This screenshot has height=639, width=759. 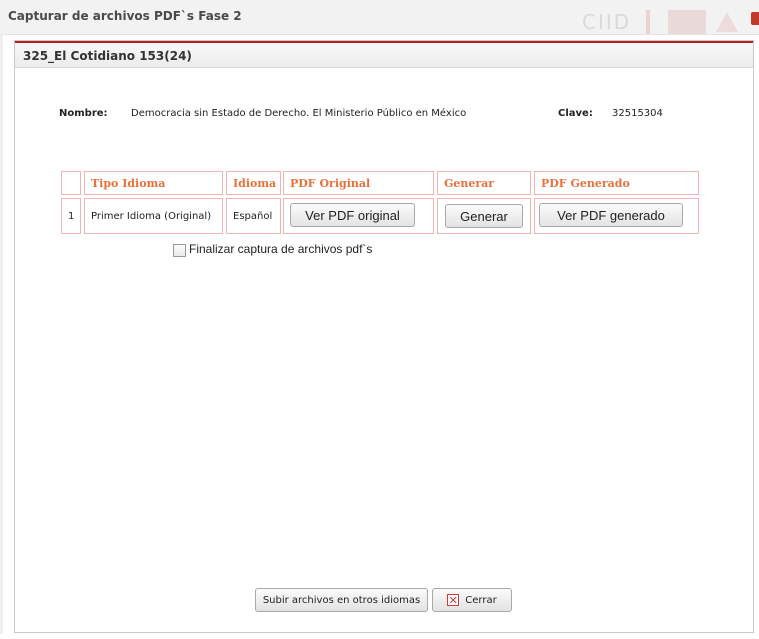 I want to click on window-close-icon, so click(x=755, y=18).